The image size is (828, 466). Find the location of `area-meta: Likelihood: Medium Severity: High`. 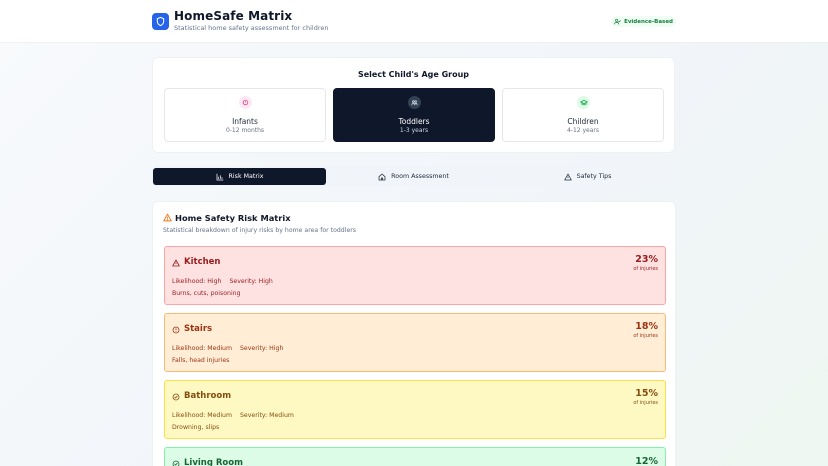

area-meta: Likelihood: Medium Severity: High is located at coordinates (227, 348).